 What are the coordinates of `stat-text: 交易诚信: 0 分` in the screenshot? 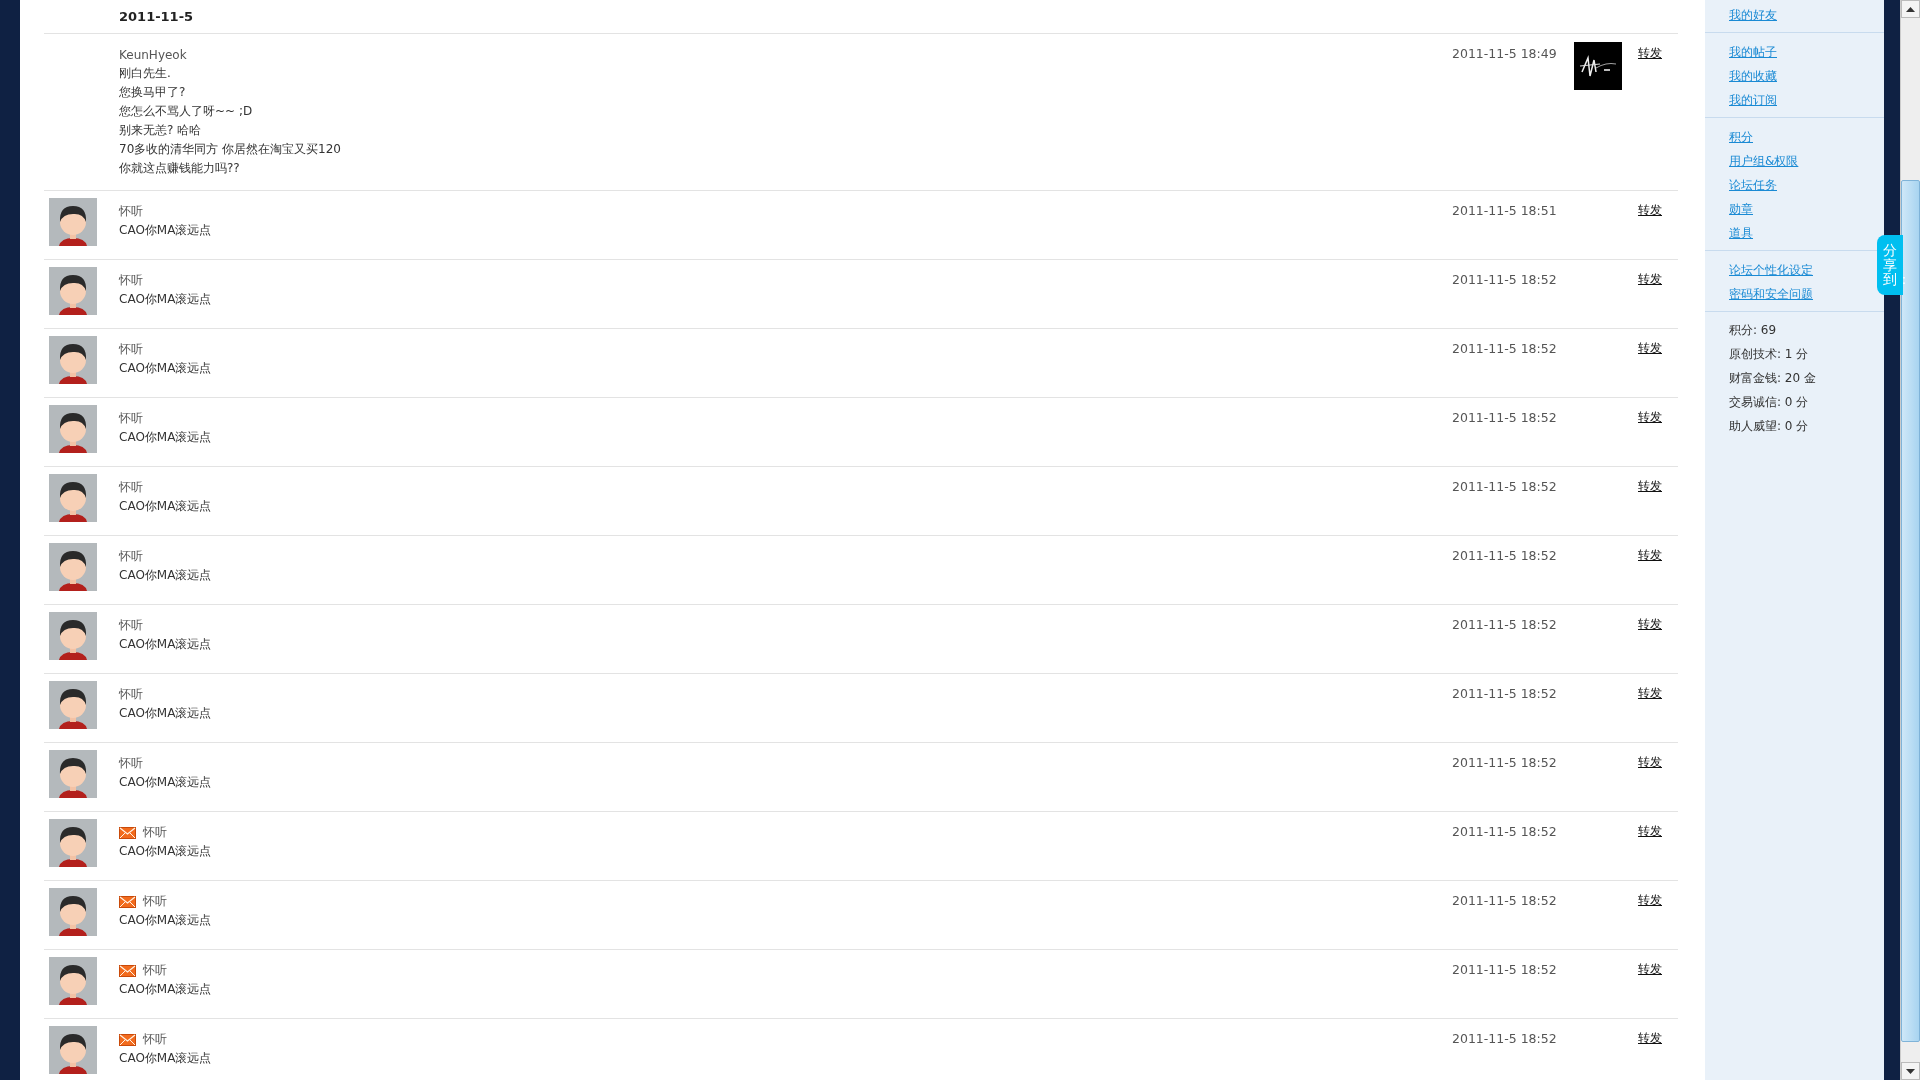 It's located at (1769, 402).